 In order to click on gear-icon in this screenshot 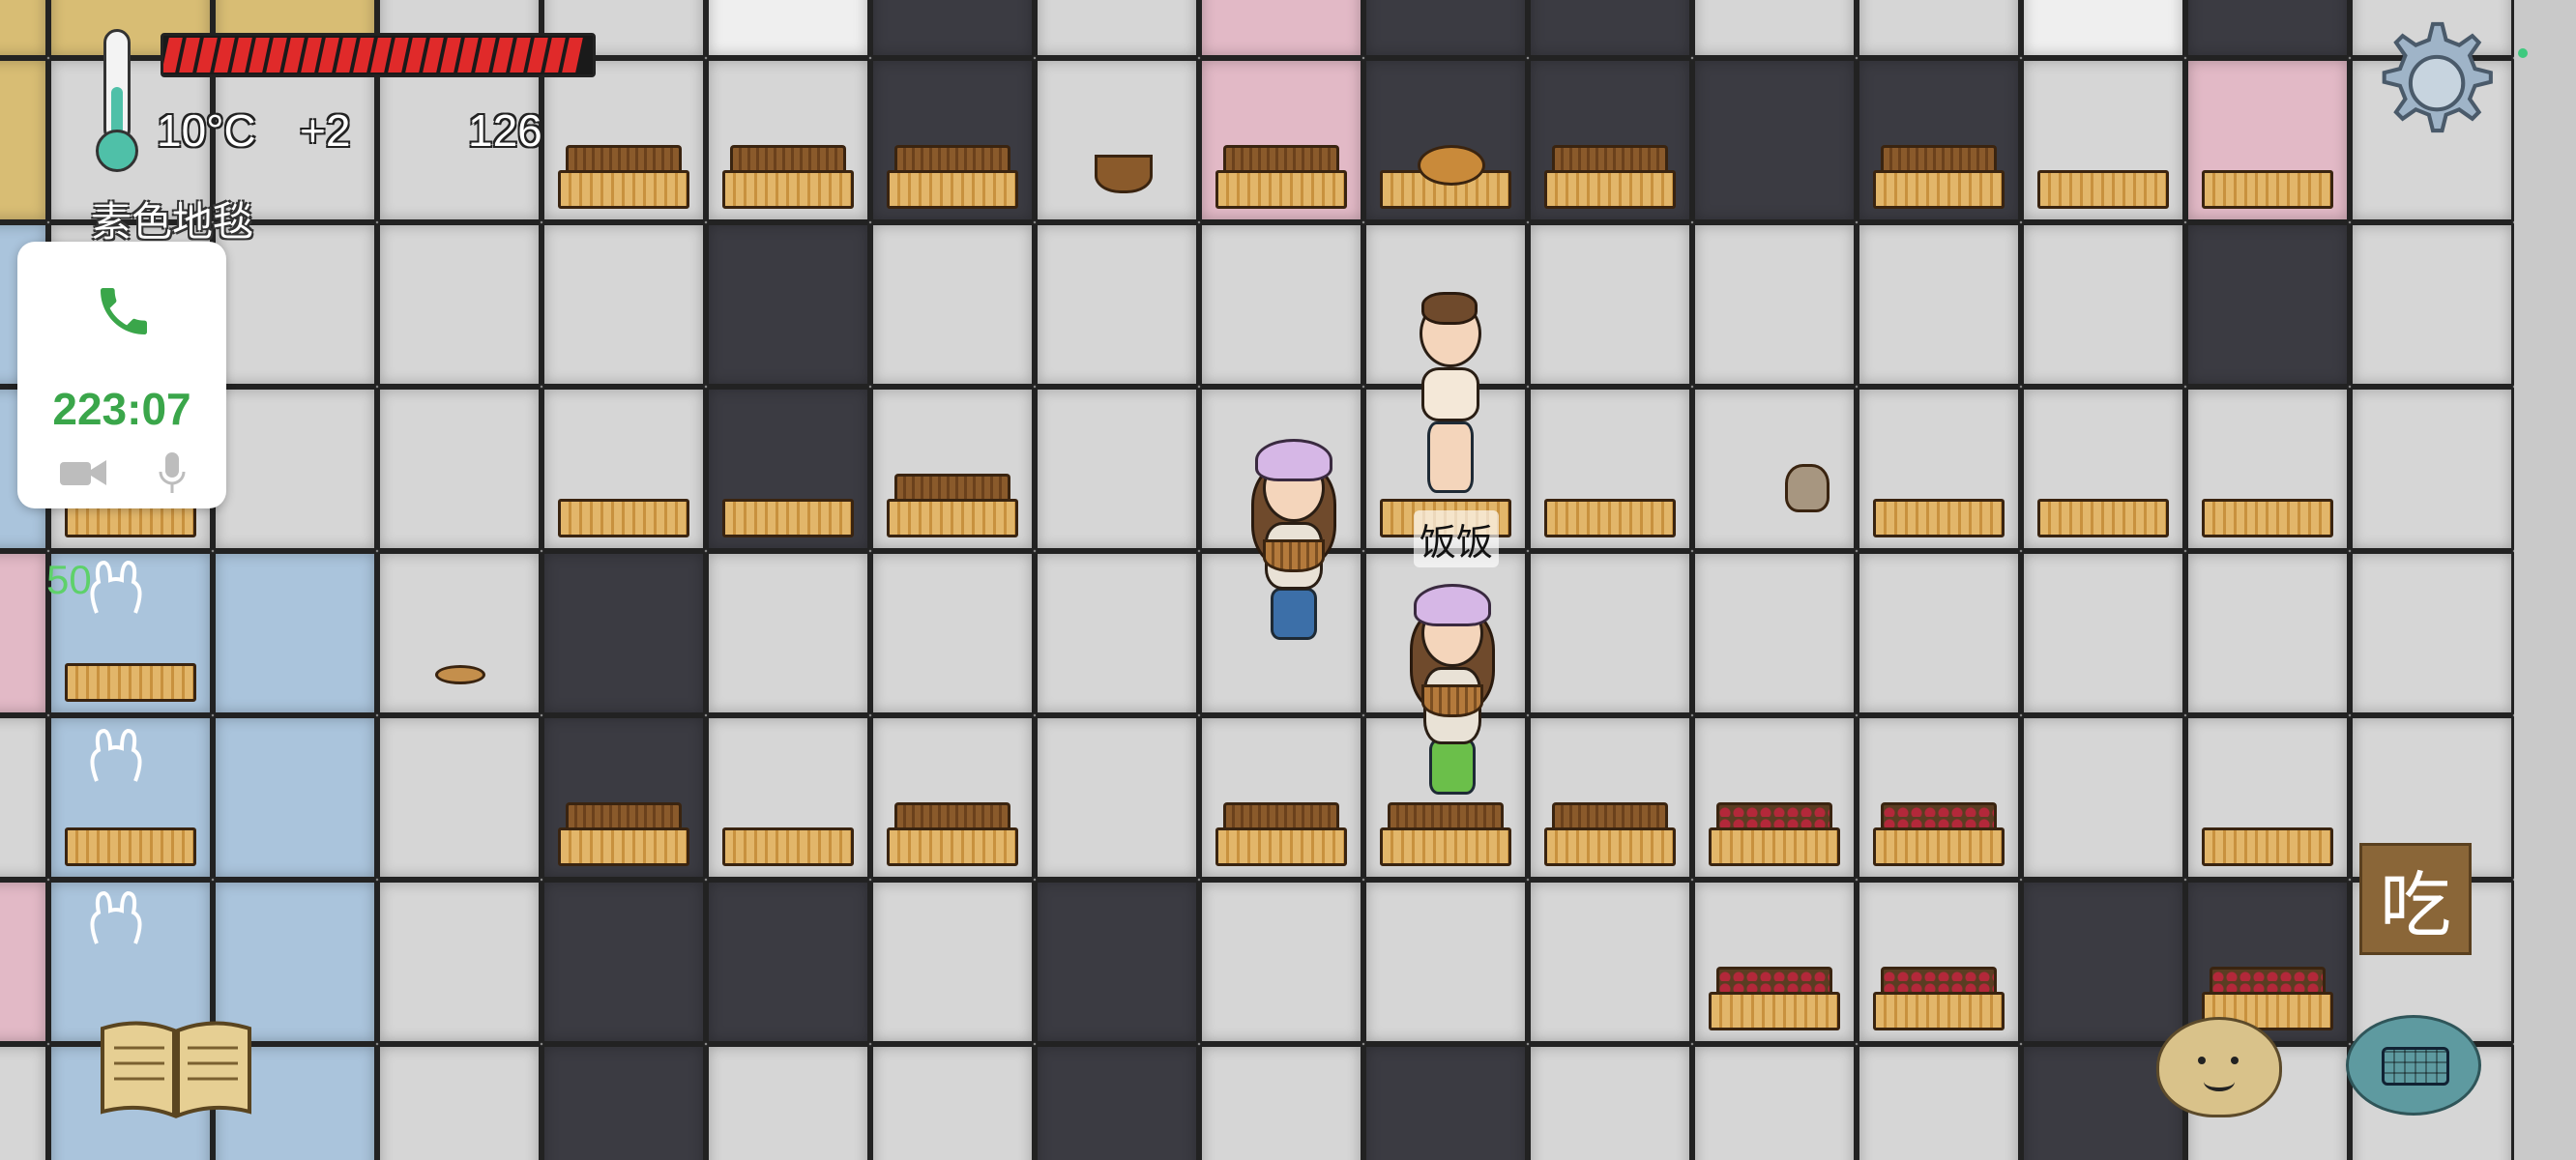, I will do `click(2433, 80)`.